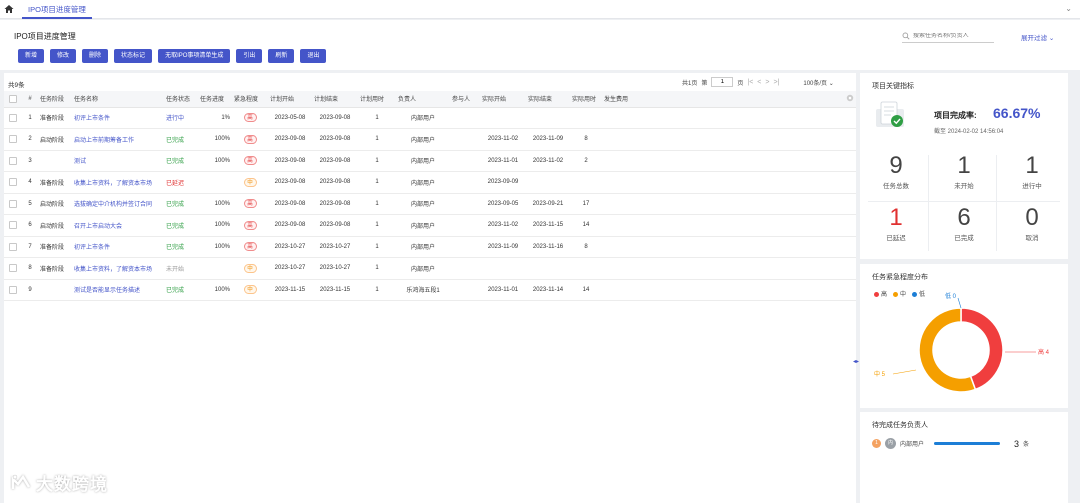  What do you see at coordinates (30, 204) in the screenshot?
I see `row-number: 5` at bounding box center [30, 204].